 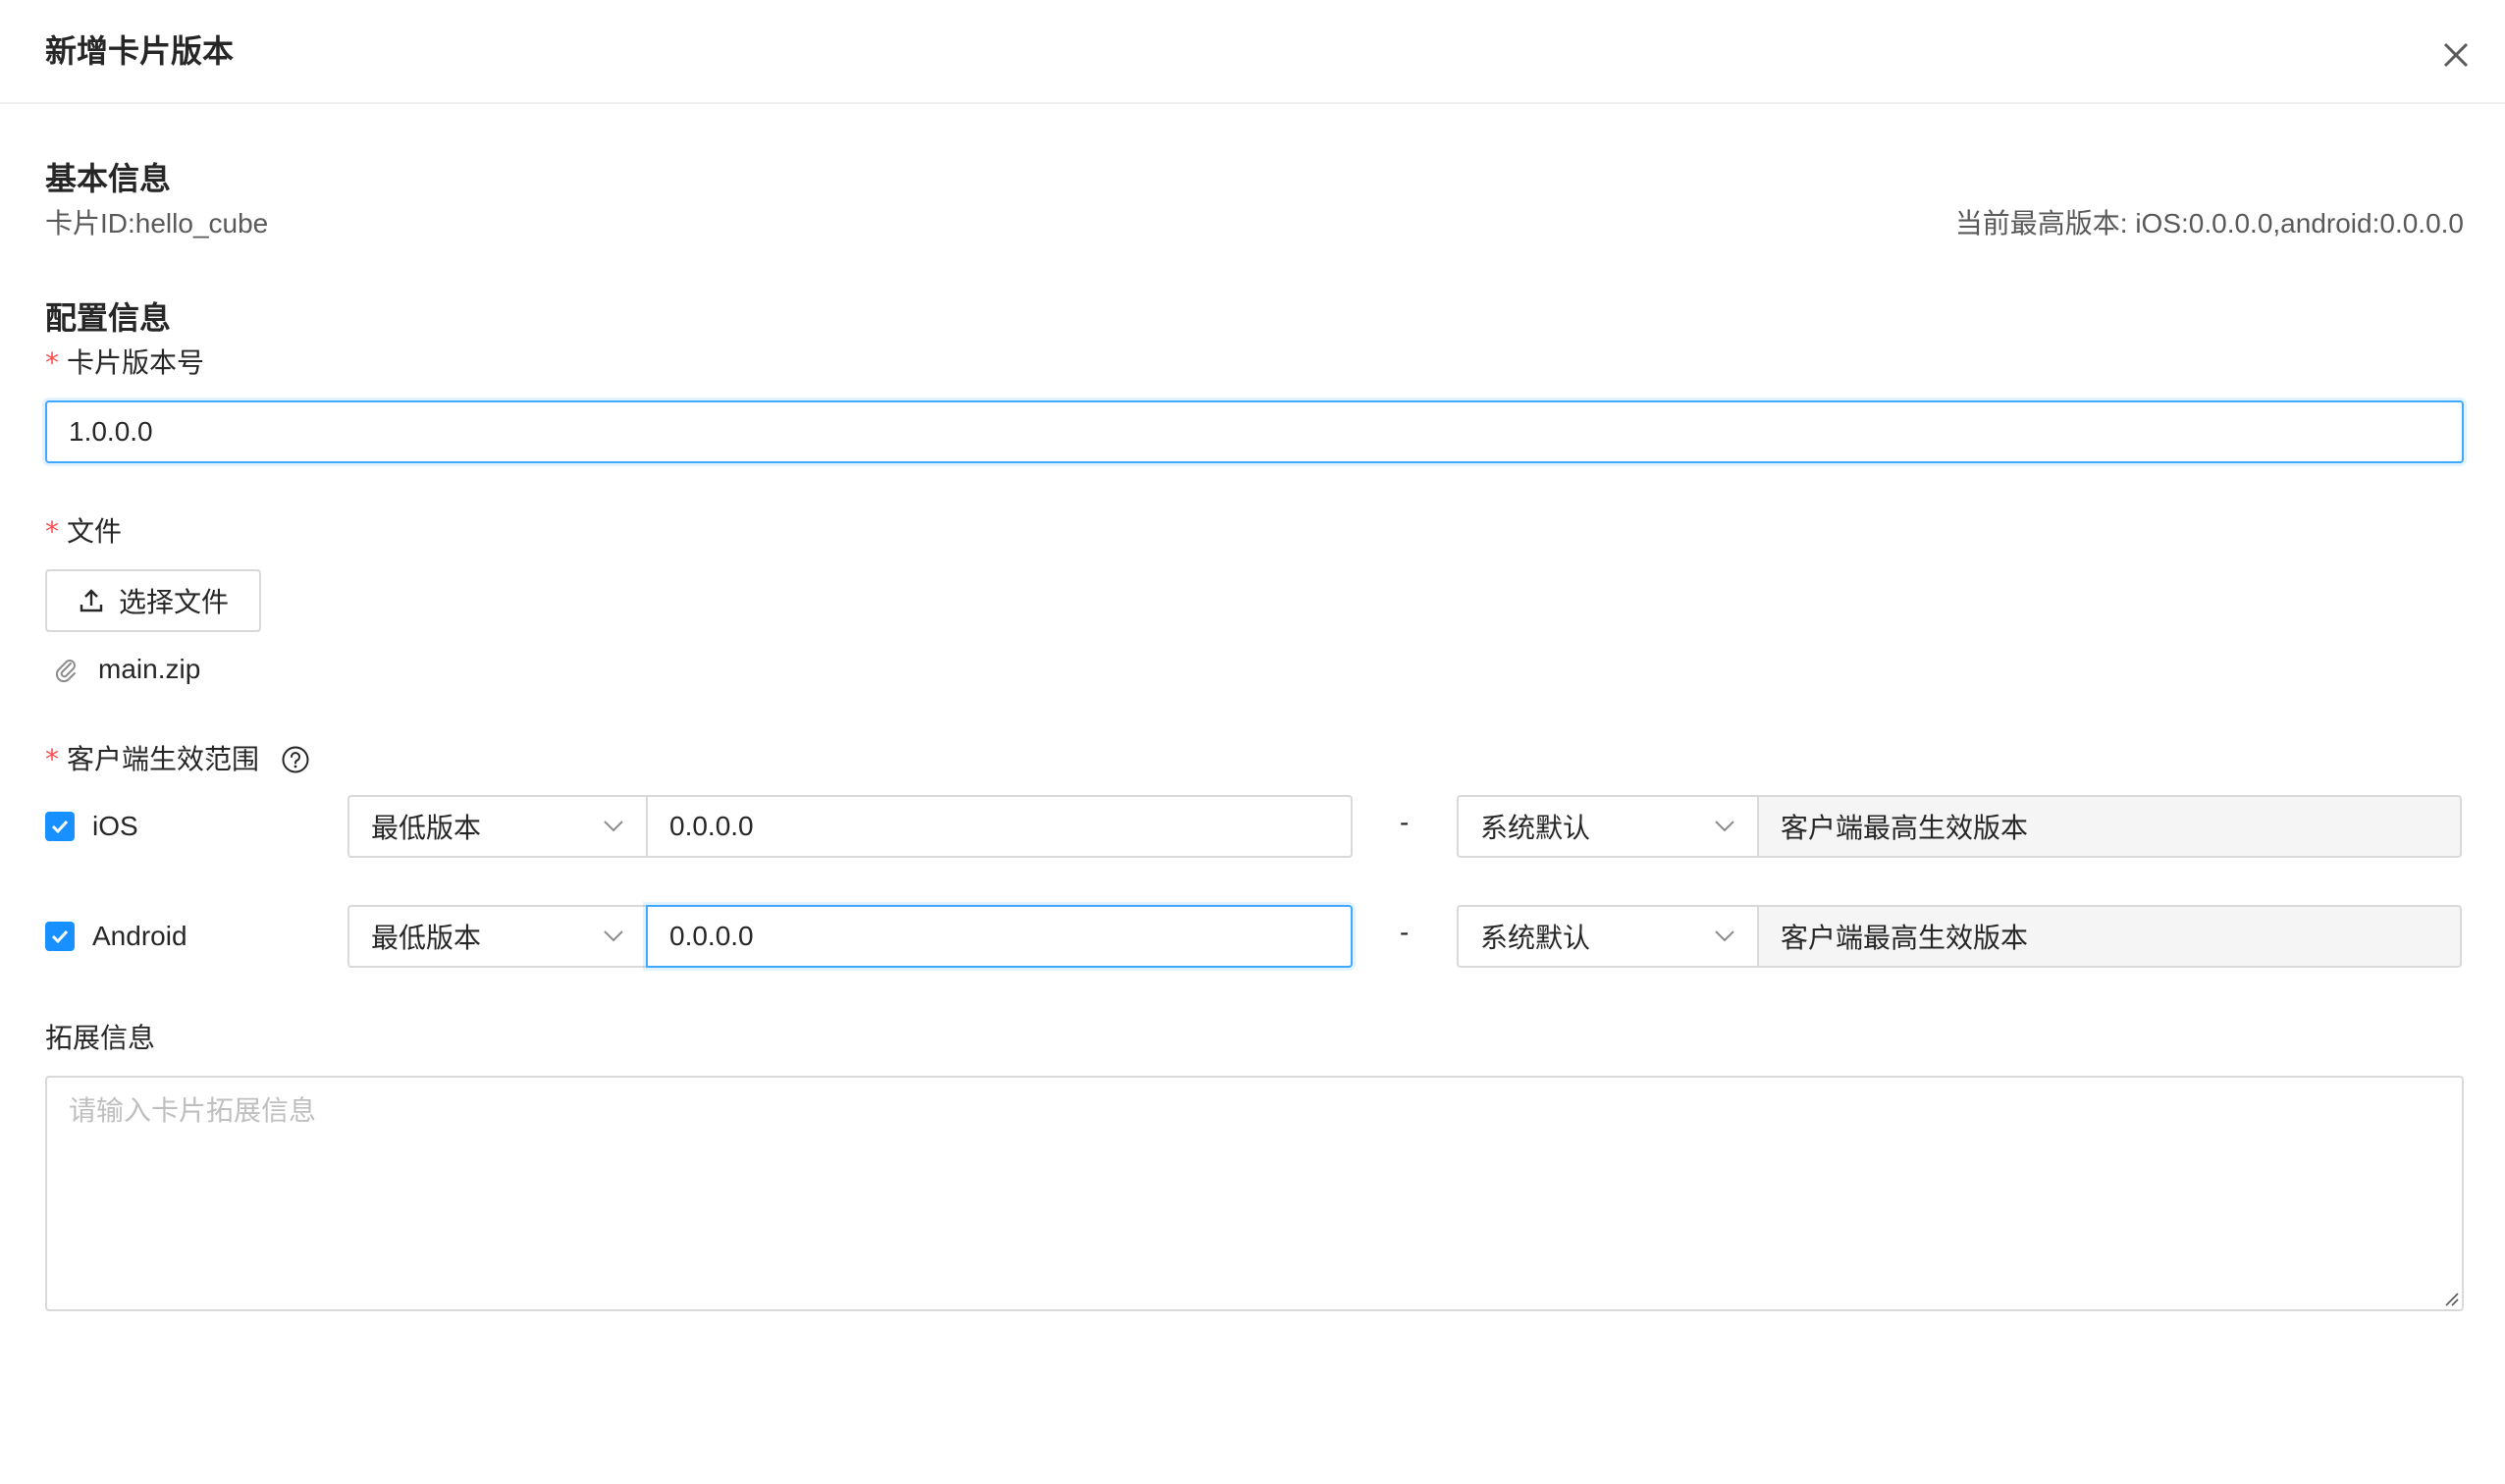 I want to click on file-label: * 文件, so click(x=84, y=532).